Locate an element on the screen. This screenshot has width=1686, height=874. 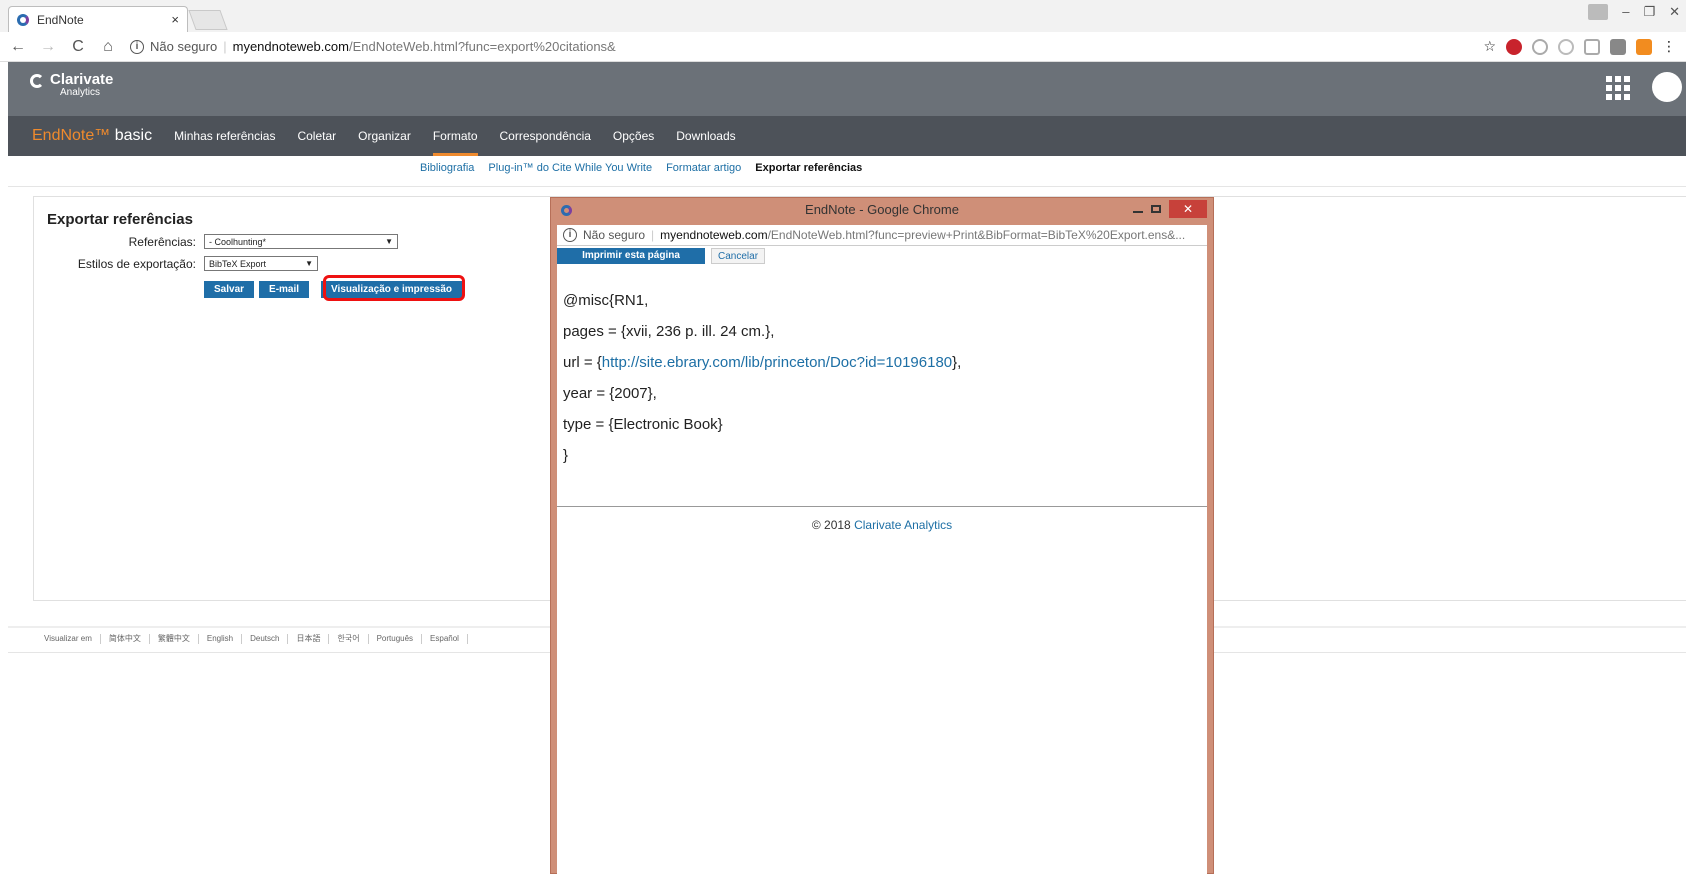
highlight-annotation is located at coordinates (394, 288).